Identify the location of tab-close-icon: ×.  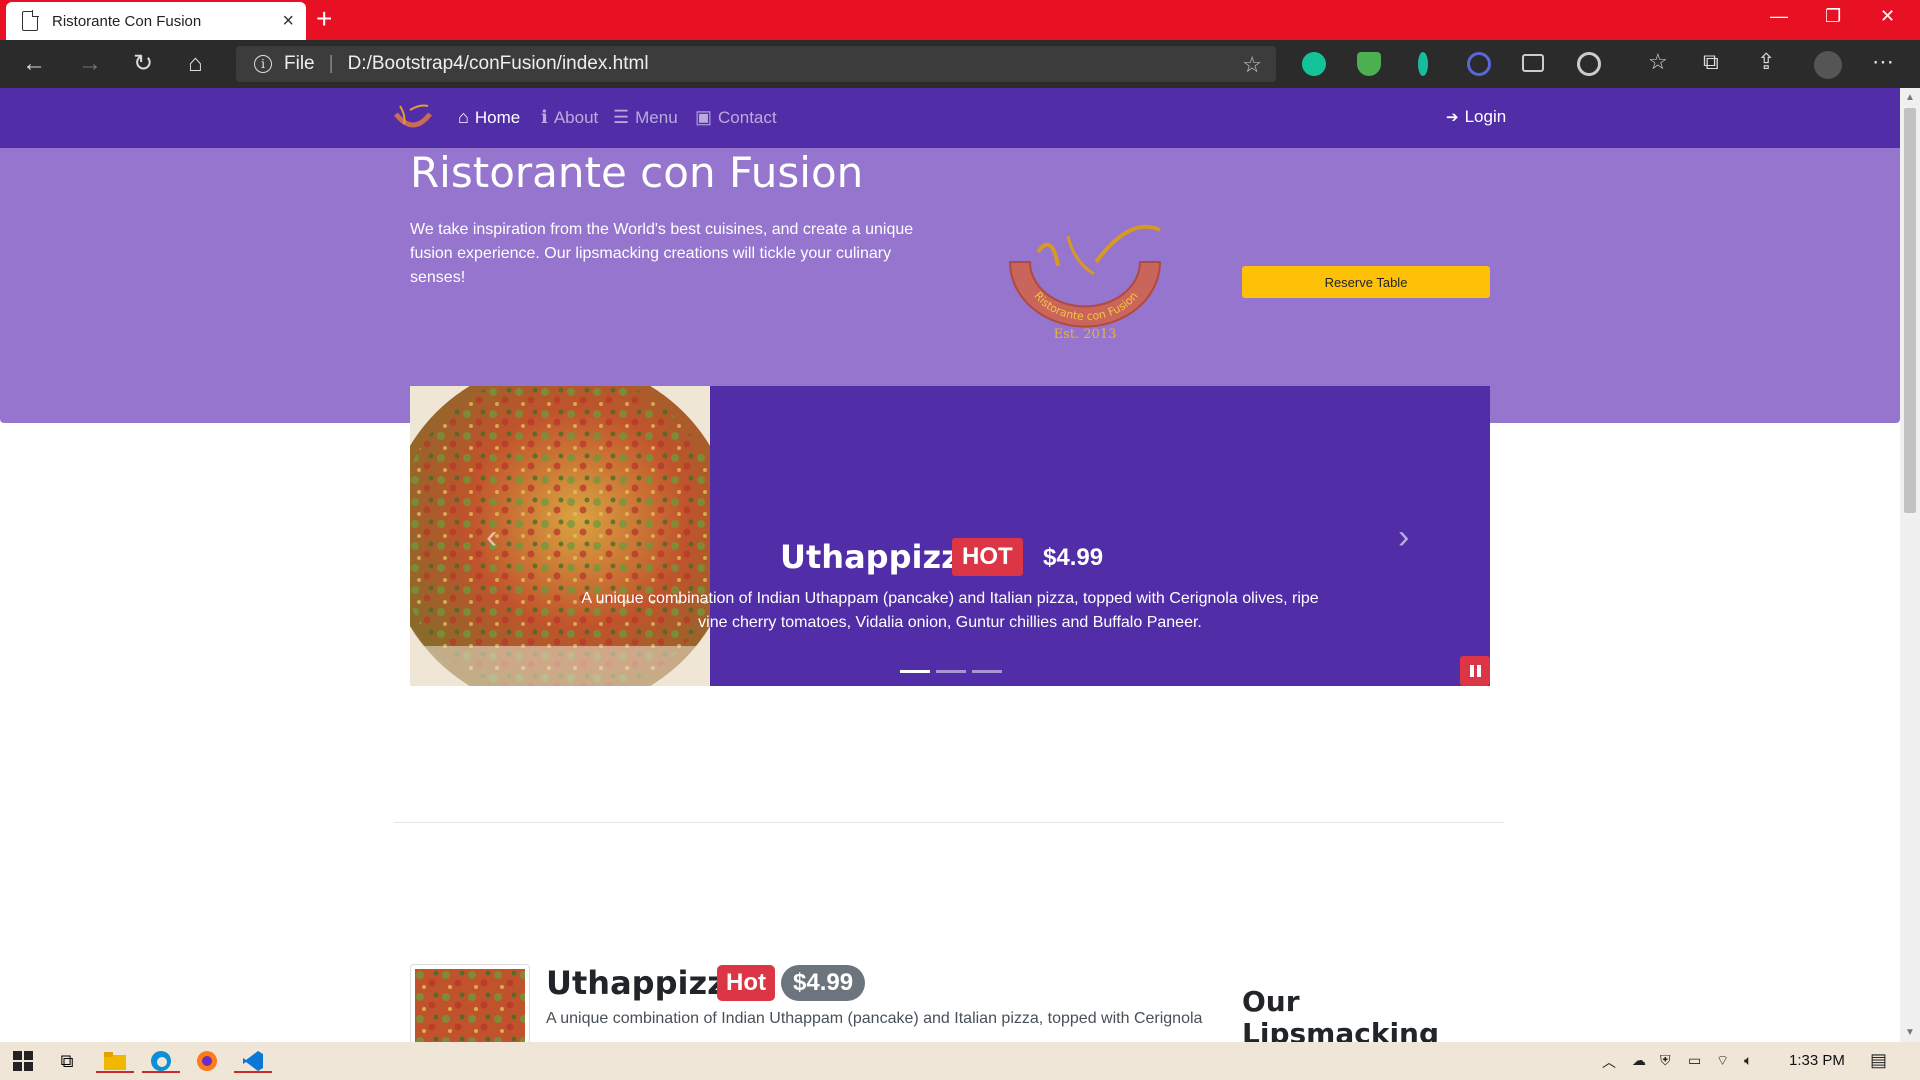
(288, 21).